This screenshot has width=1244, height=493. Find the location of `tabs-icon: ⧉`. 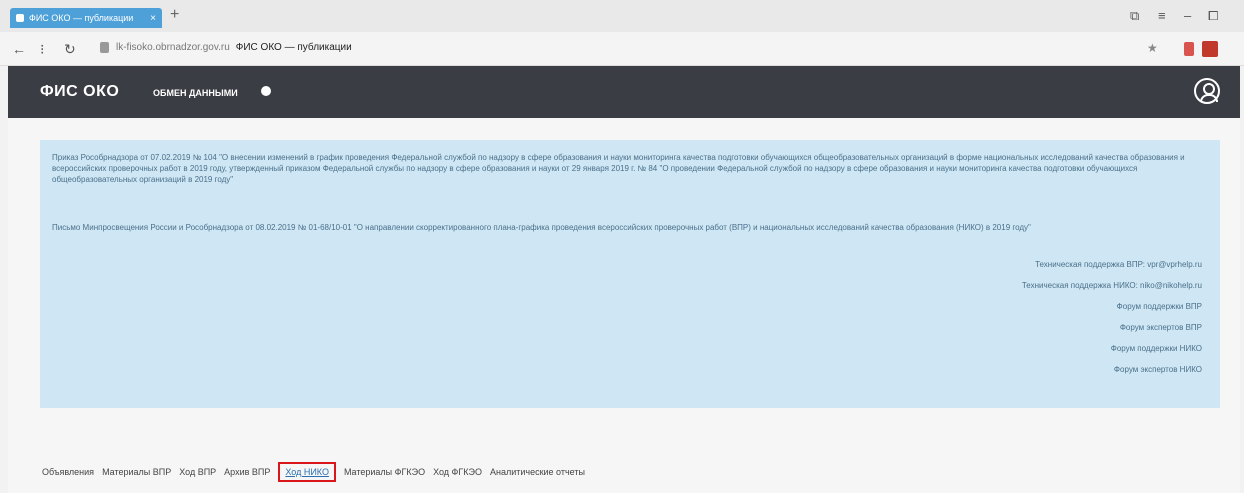

tabs-icon: ⧉ is located at coordinates (1134, 16).